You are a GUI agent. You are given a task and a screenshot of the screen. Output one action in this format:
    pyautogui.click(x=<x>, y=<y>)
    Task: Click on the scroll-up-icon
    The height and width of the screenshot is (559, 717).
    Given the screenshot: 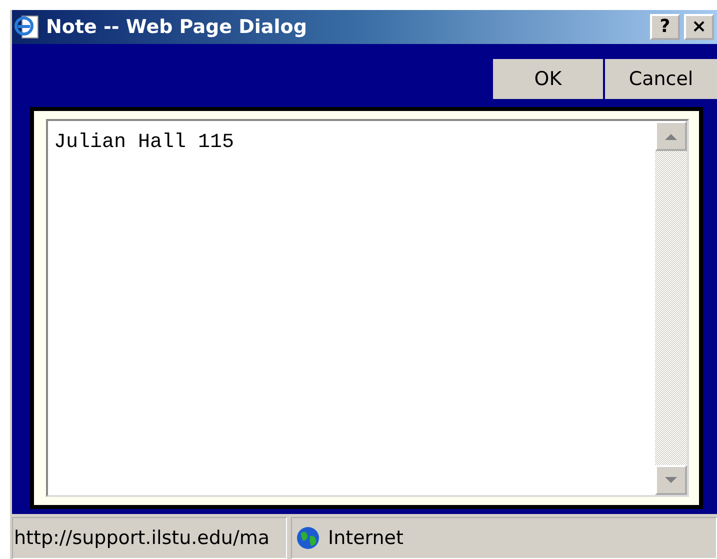 What is the action you would take?
    pyautogui.click(x=671, y=136)
    